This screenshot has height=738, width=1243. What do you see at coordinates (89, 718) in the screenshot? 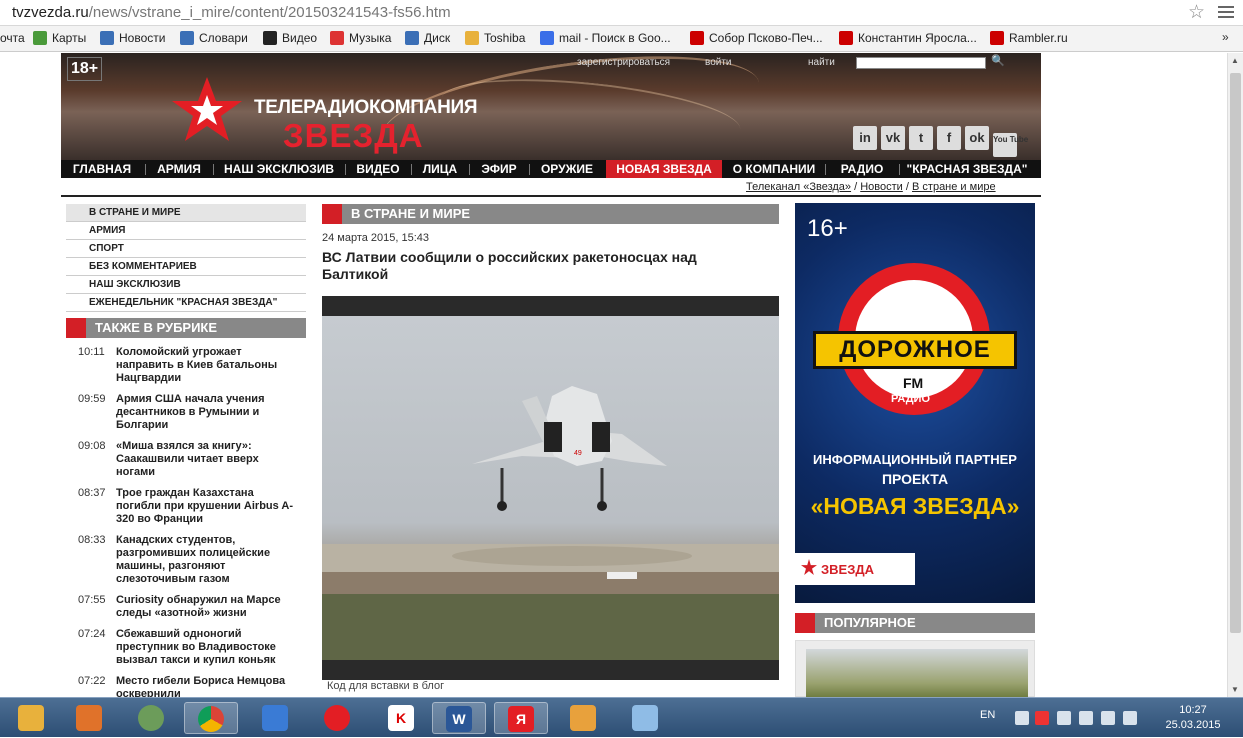
I see `media-player-taskbar-icon` at bounding box center [89, 718].